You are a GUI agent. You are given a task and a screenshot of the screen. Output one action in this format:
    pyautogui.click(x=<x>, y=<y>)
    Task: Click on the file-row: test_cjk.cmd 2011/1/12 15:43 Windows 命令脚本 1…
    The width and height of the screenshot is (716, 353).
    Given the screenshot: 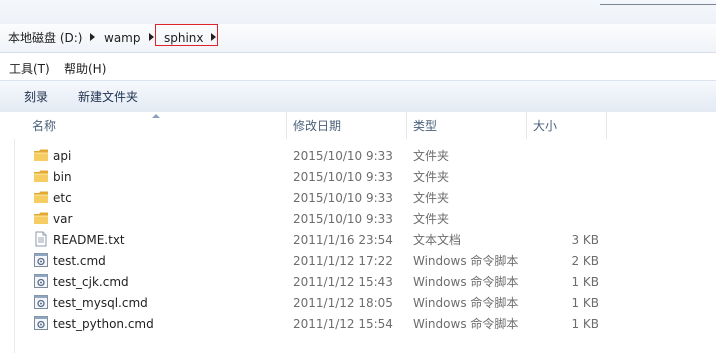 What is the action you would take?
    pyautogui.click(x=328, y=281)
    